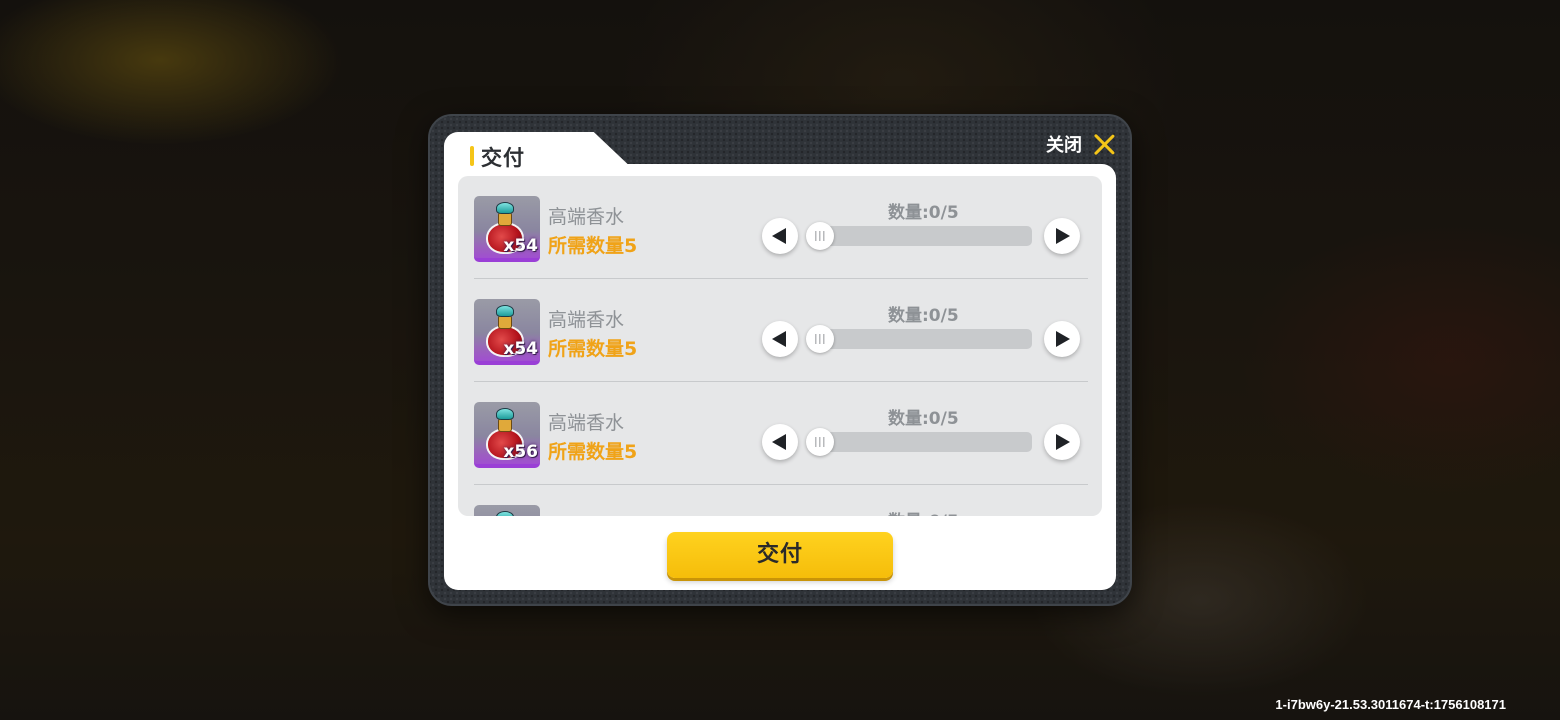  Describe the element at coordinates (1064, 145) in the screenshot. I see `close-label: 关闭` at that location.